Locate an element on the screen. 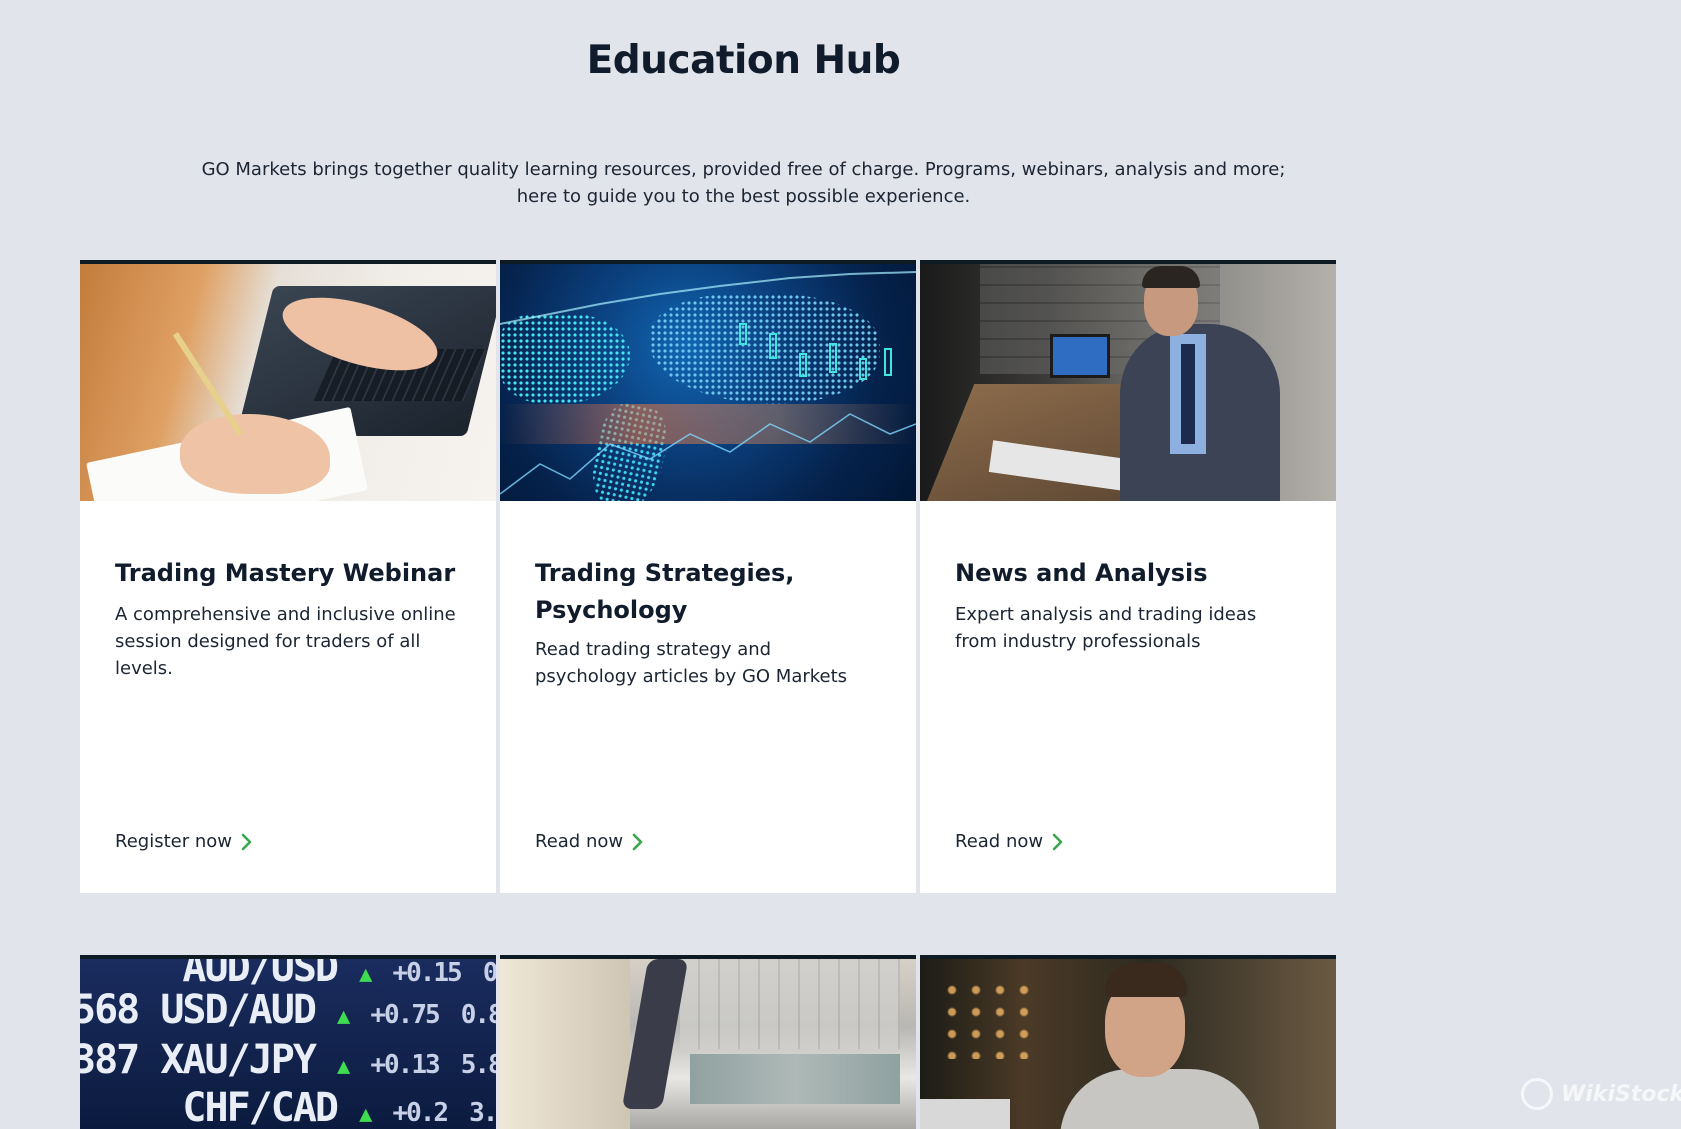 The width and height of the screenshot is (1681, 1129). man-thinking-at-laptop-photo is located at coordinates (1128, 1044).